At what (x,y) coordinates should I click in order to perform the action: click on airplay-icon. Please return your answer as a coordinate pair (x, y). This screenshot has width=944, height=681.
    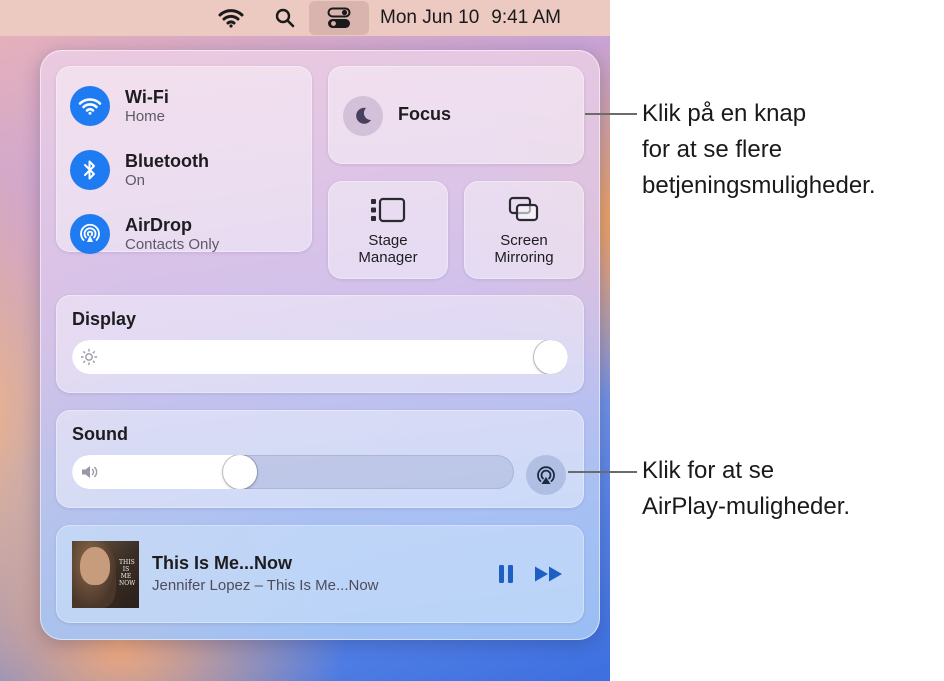
    Looking at the image, I should click on (546, 475).